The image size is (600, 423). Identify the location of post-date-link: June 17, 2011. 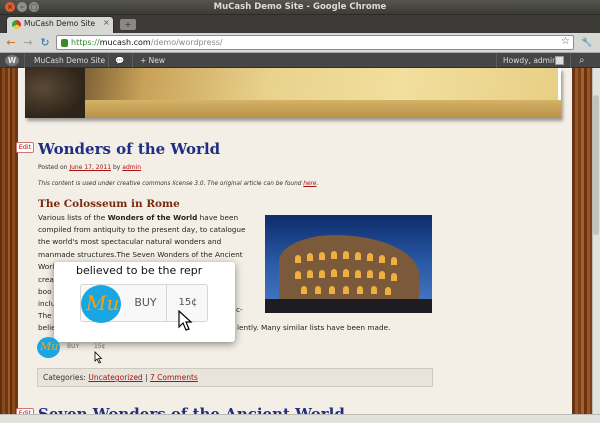
(90, 167).